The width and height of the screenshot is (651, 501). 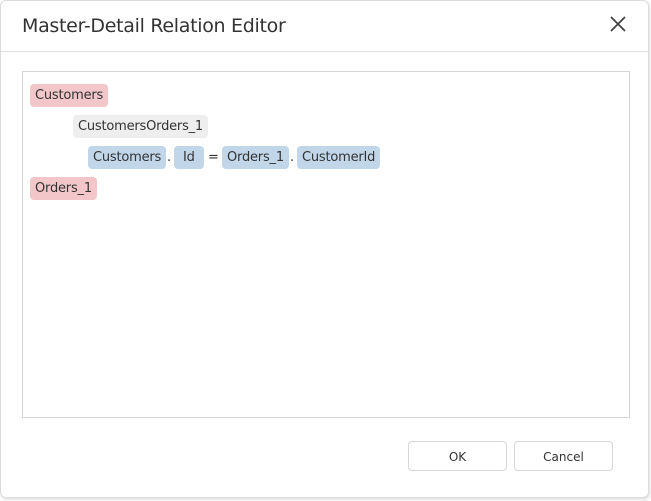 I want to click on master-table-chip: Customers, so click(x=69, y=95).